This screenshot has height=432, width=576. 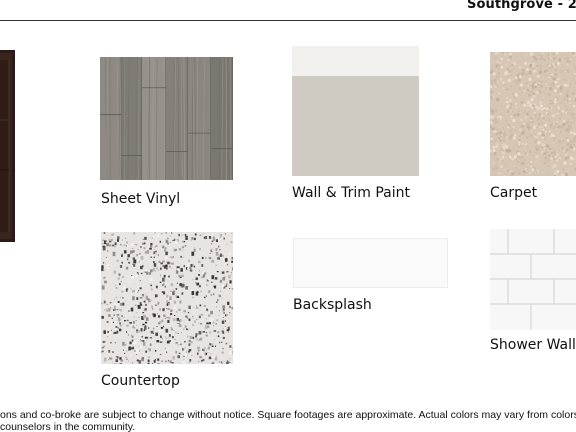 What do you see at coordinates (167, 298) in the screenshot?
I see `countertop-swatch` at bounding box center [167, 298].